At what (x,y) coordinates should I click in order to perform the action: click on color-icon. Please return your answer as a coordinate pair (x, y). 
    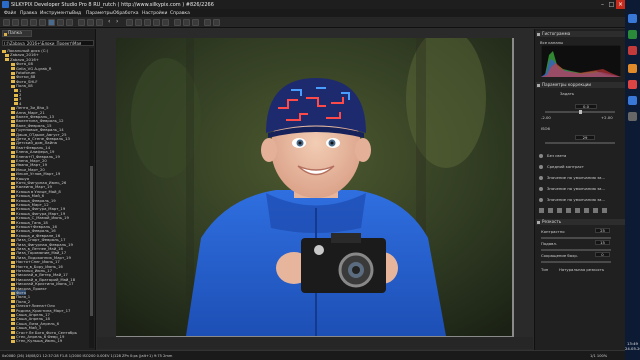
    Looking at the image, I should click on (541, 178).